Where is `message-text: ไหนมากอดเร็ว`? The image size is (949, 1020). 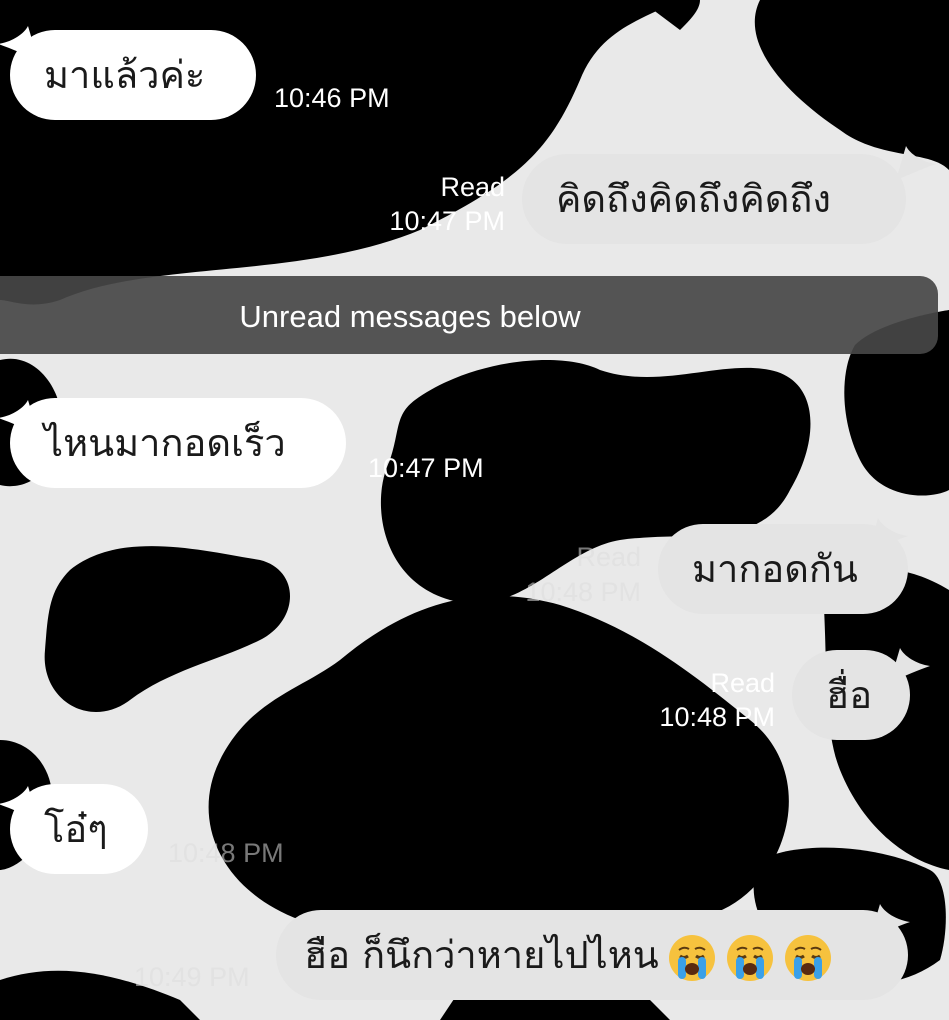 message-text: ไหนมากอดเร็ว is located at coordinates (165, 443).